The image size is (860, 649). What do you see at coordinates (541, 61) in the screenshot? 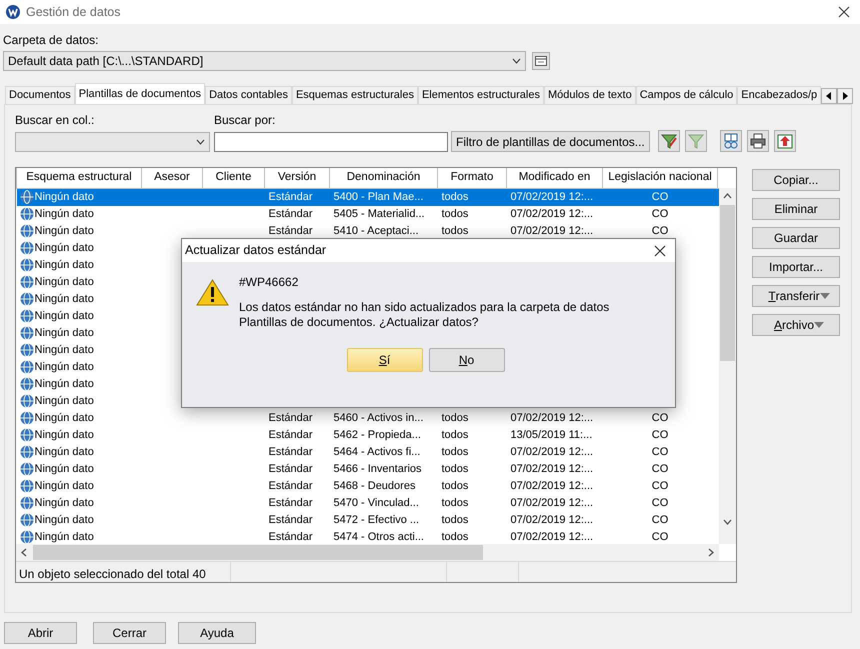
I see `browse-button` at bounding box center [541, 61].